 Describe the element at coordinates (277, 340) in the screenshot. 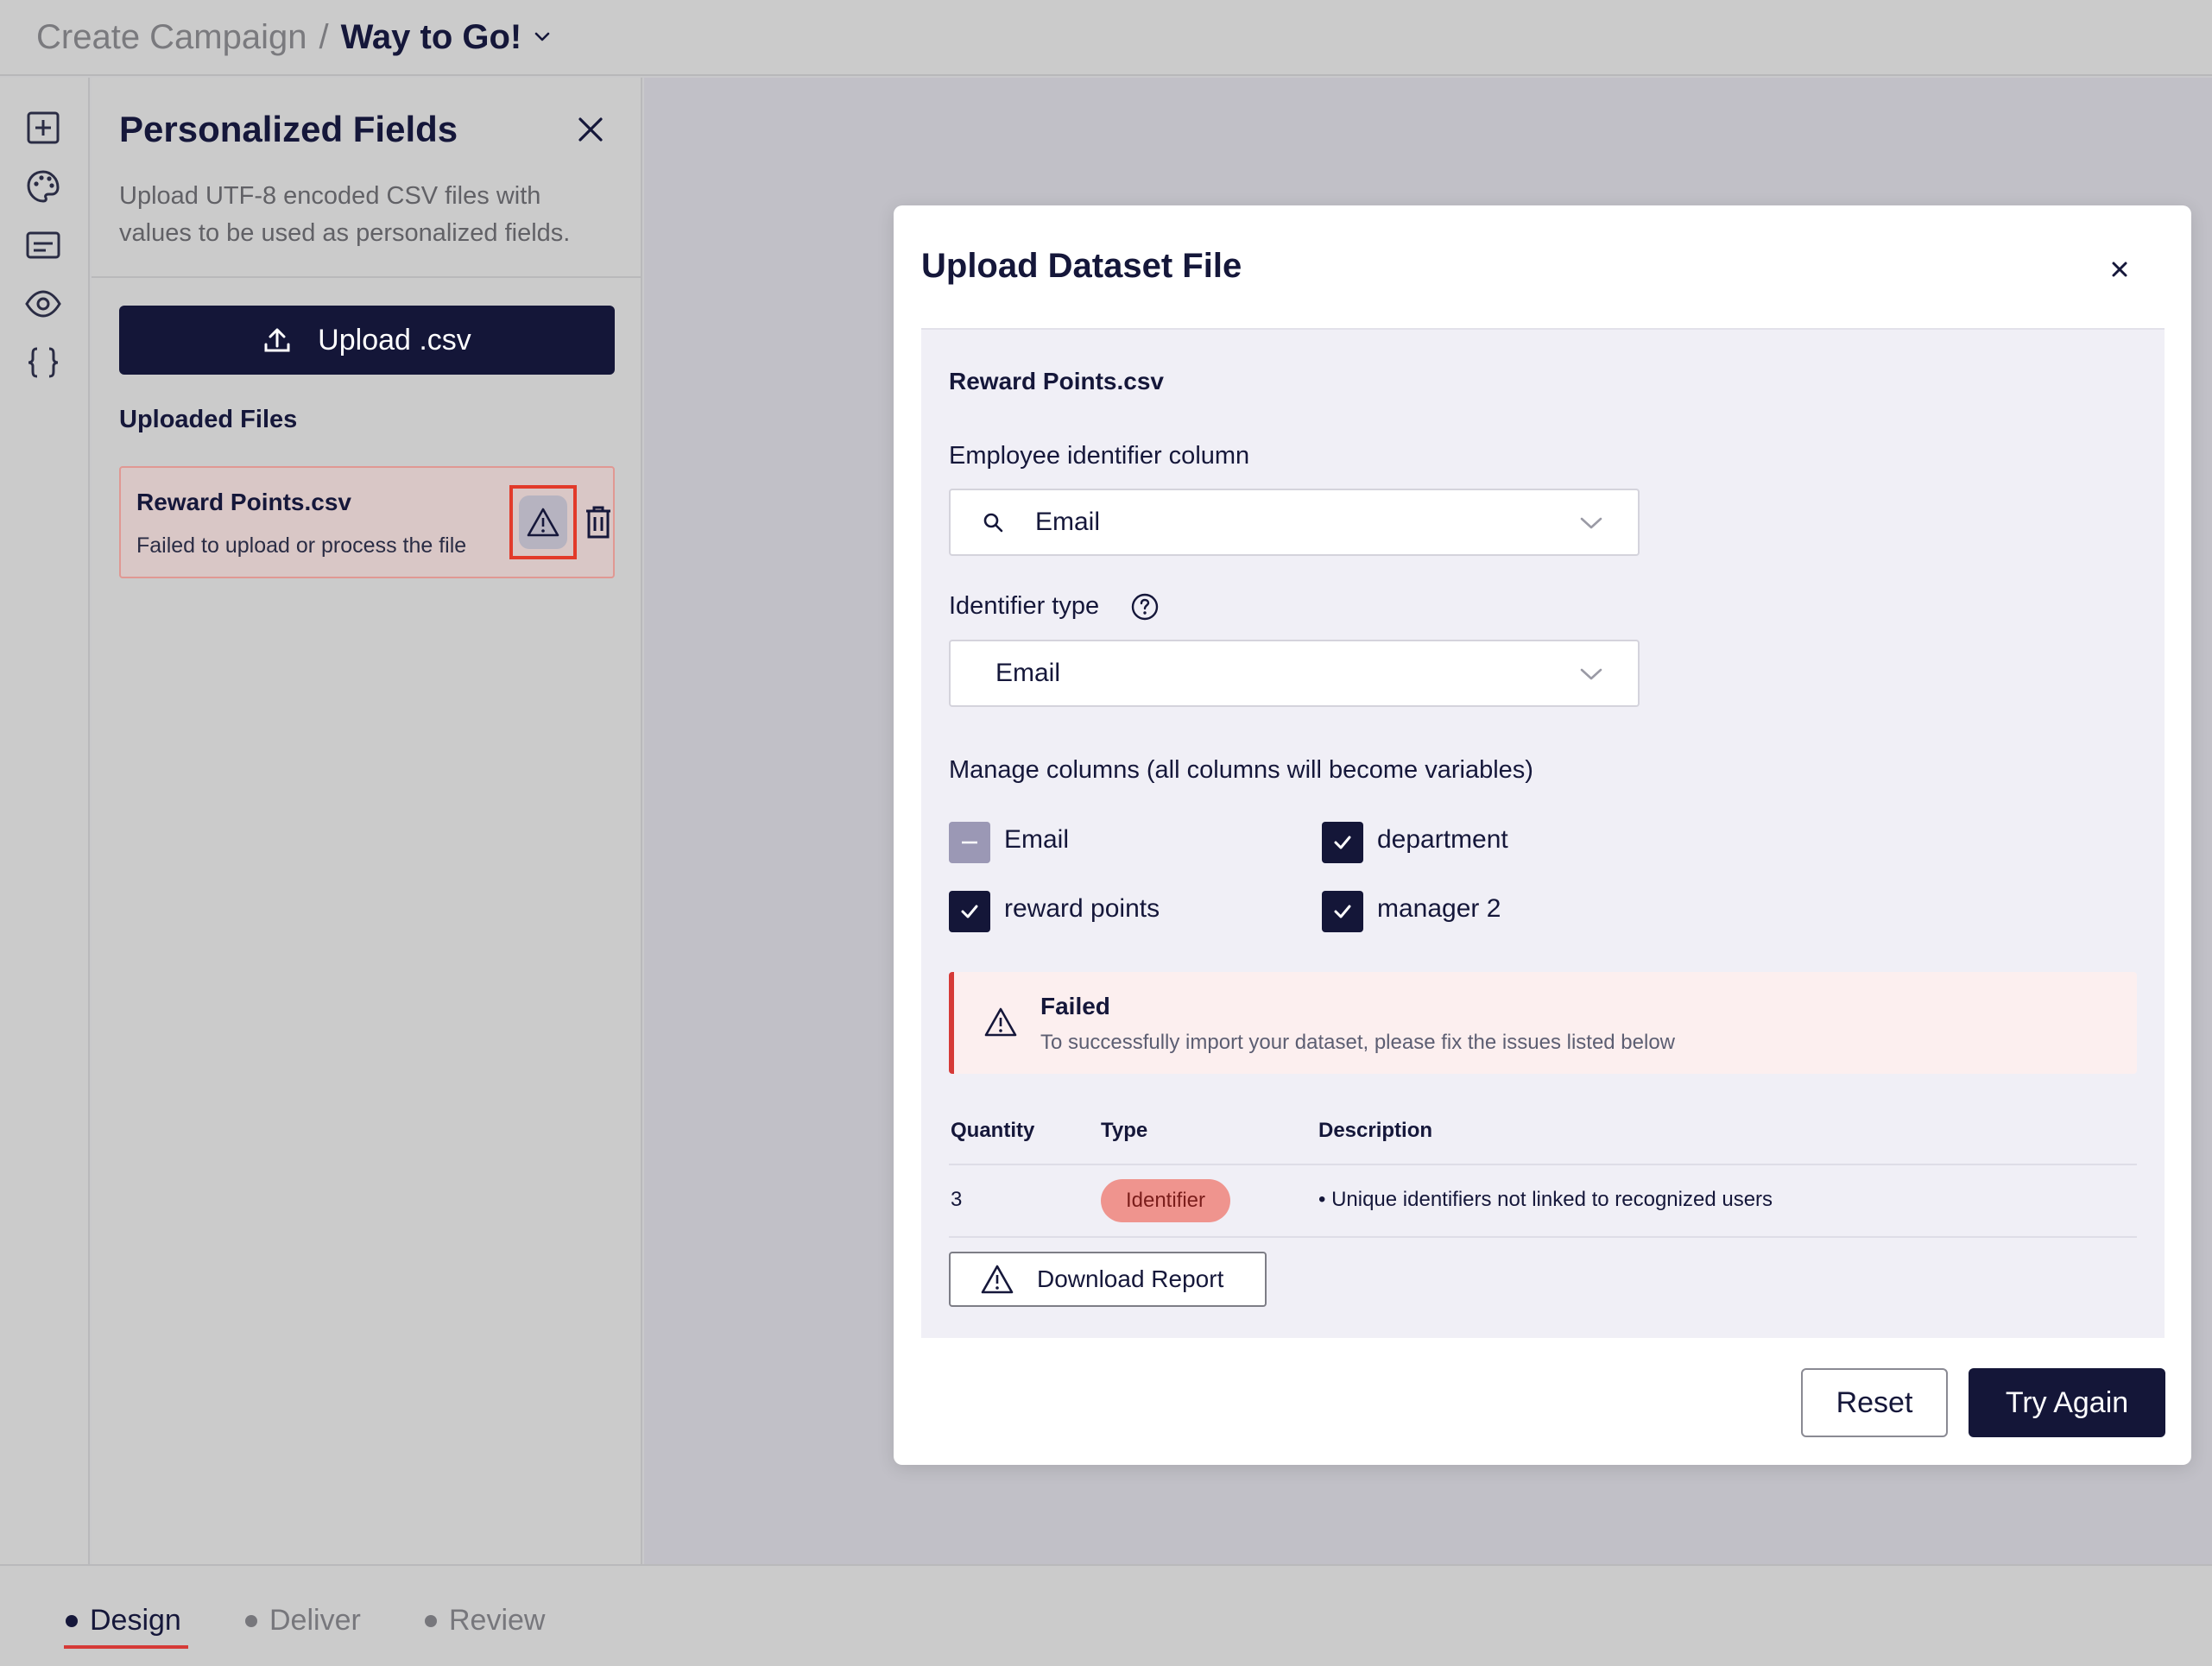

I see `upload-icon` at that location.